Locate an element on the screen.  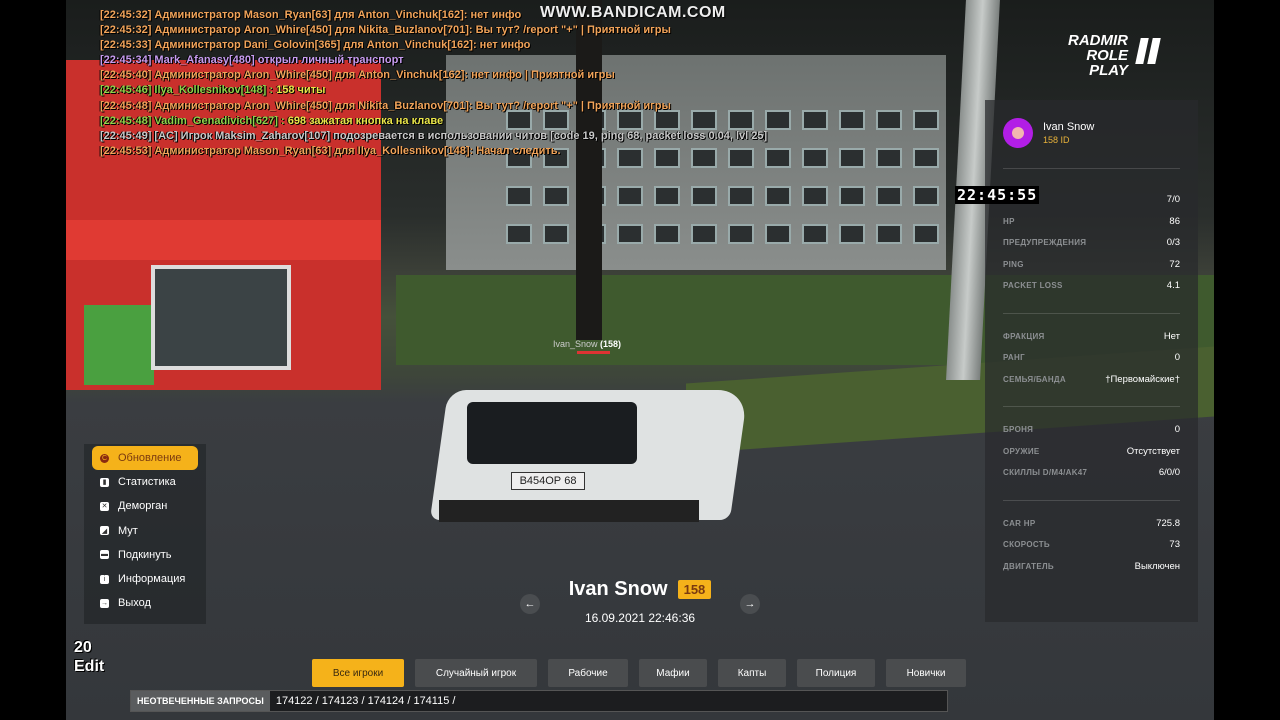
stat-value: Нет is located at coordinates (1171, 336).